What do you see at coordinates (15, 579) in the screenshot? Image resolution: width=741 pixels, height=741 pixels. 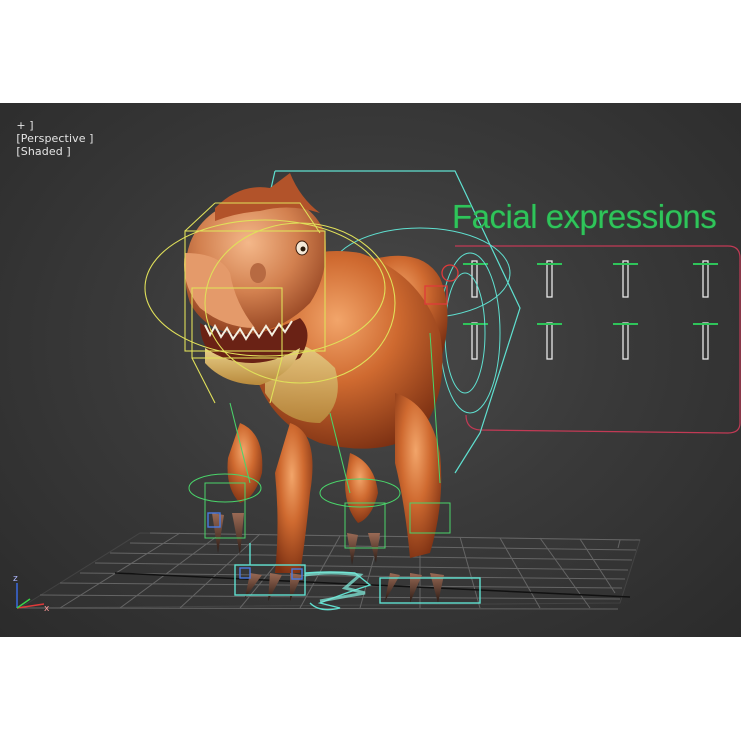 I see `axis-z-label: z` at bounding box center [15, 579].